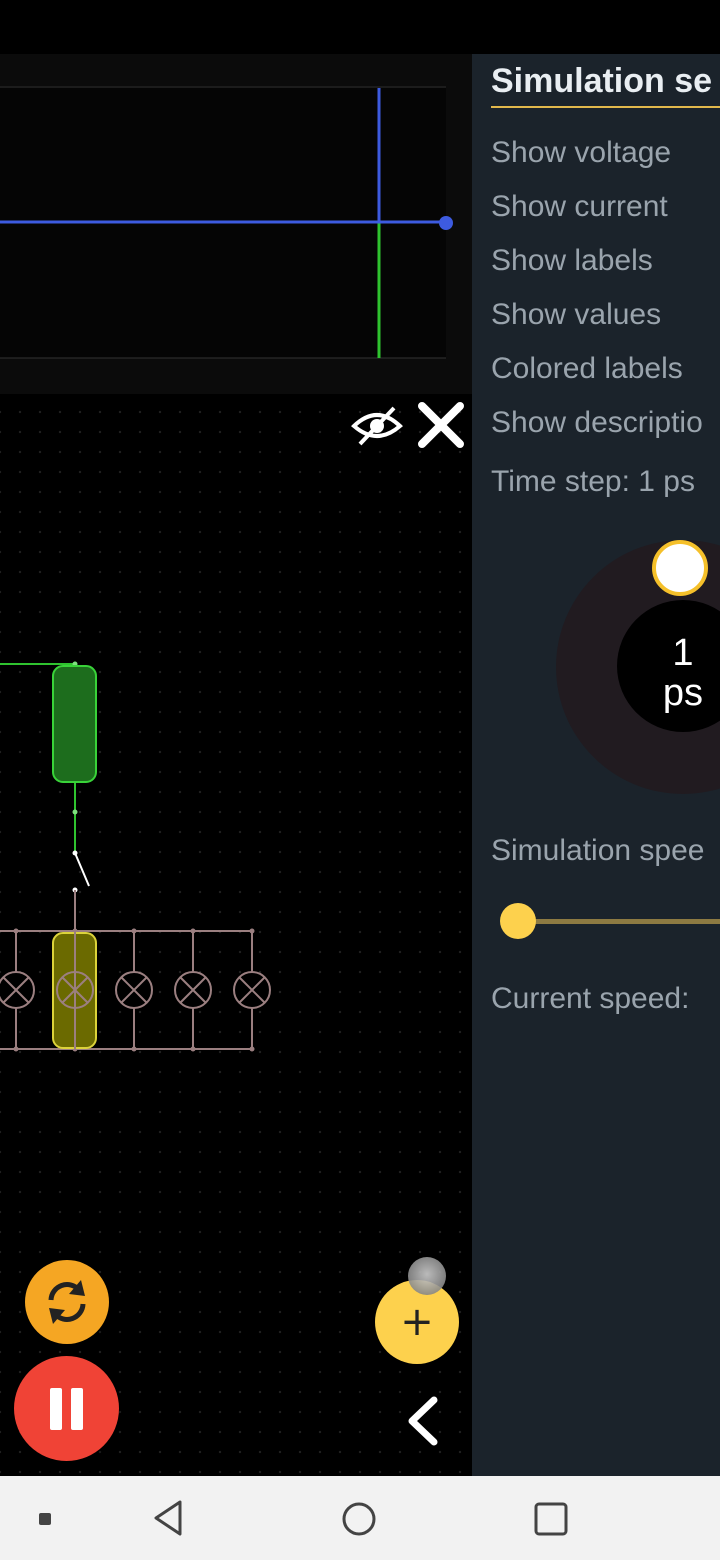 This screenshot has height=1560, width=720. Describe the element at coordinates (598, 850) in the screenshot. I see `simulation-speed-label: Simulation spee` at that location.